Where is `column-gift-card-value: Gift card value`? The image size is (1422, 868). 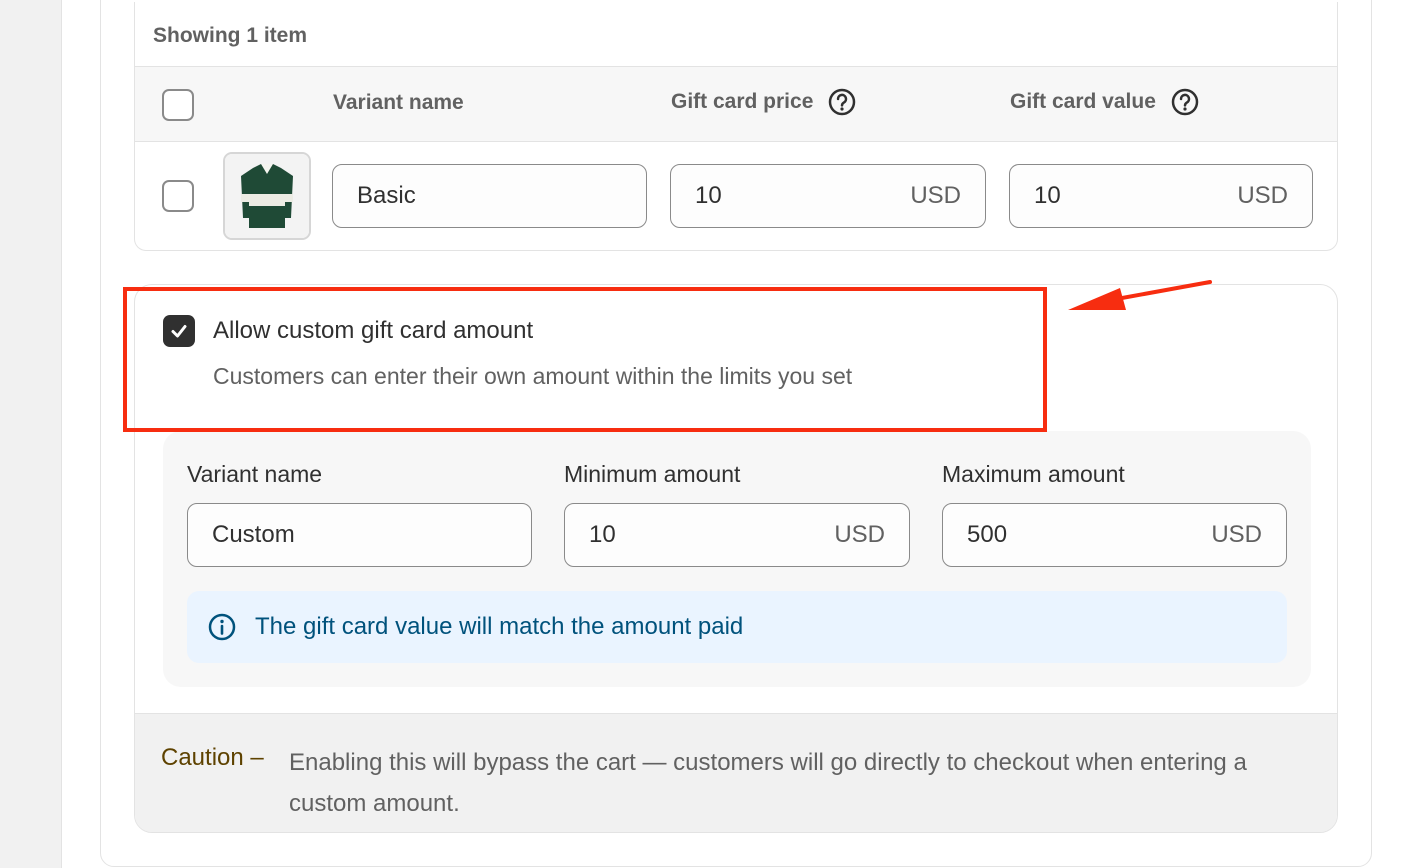
column-gift-card-value: Gift card value is located at coordinates (1105, 102).